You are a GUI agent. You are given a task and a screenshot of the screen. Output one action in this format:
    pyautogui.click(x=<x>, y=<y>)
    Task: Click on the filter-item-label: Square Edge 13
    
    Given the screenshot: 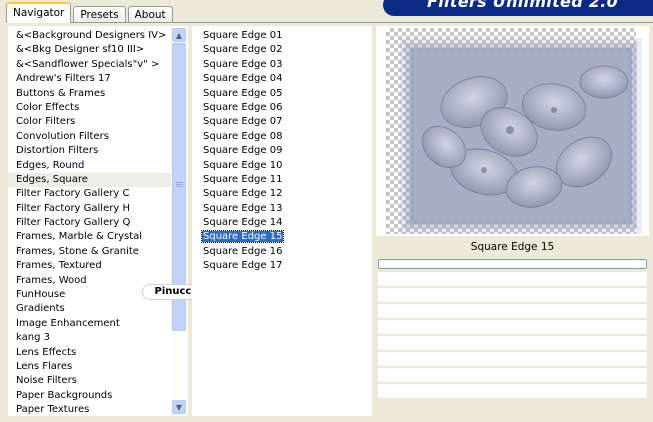 What is the action you would take?
    pyautogui.click(x=243, y=208)
    